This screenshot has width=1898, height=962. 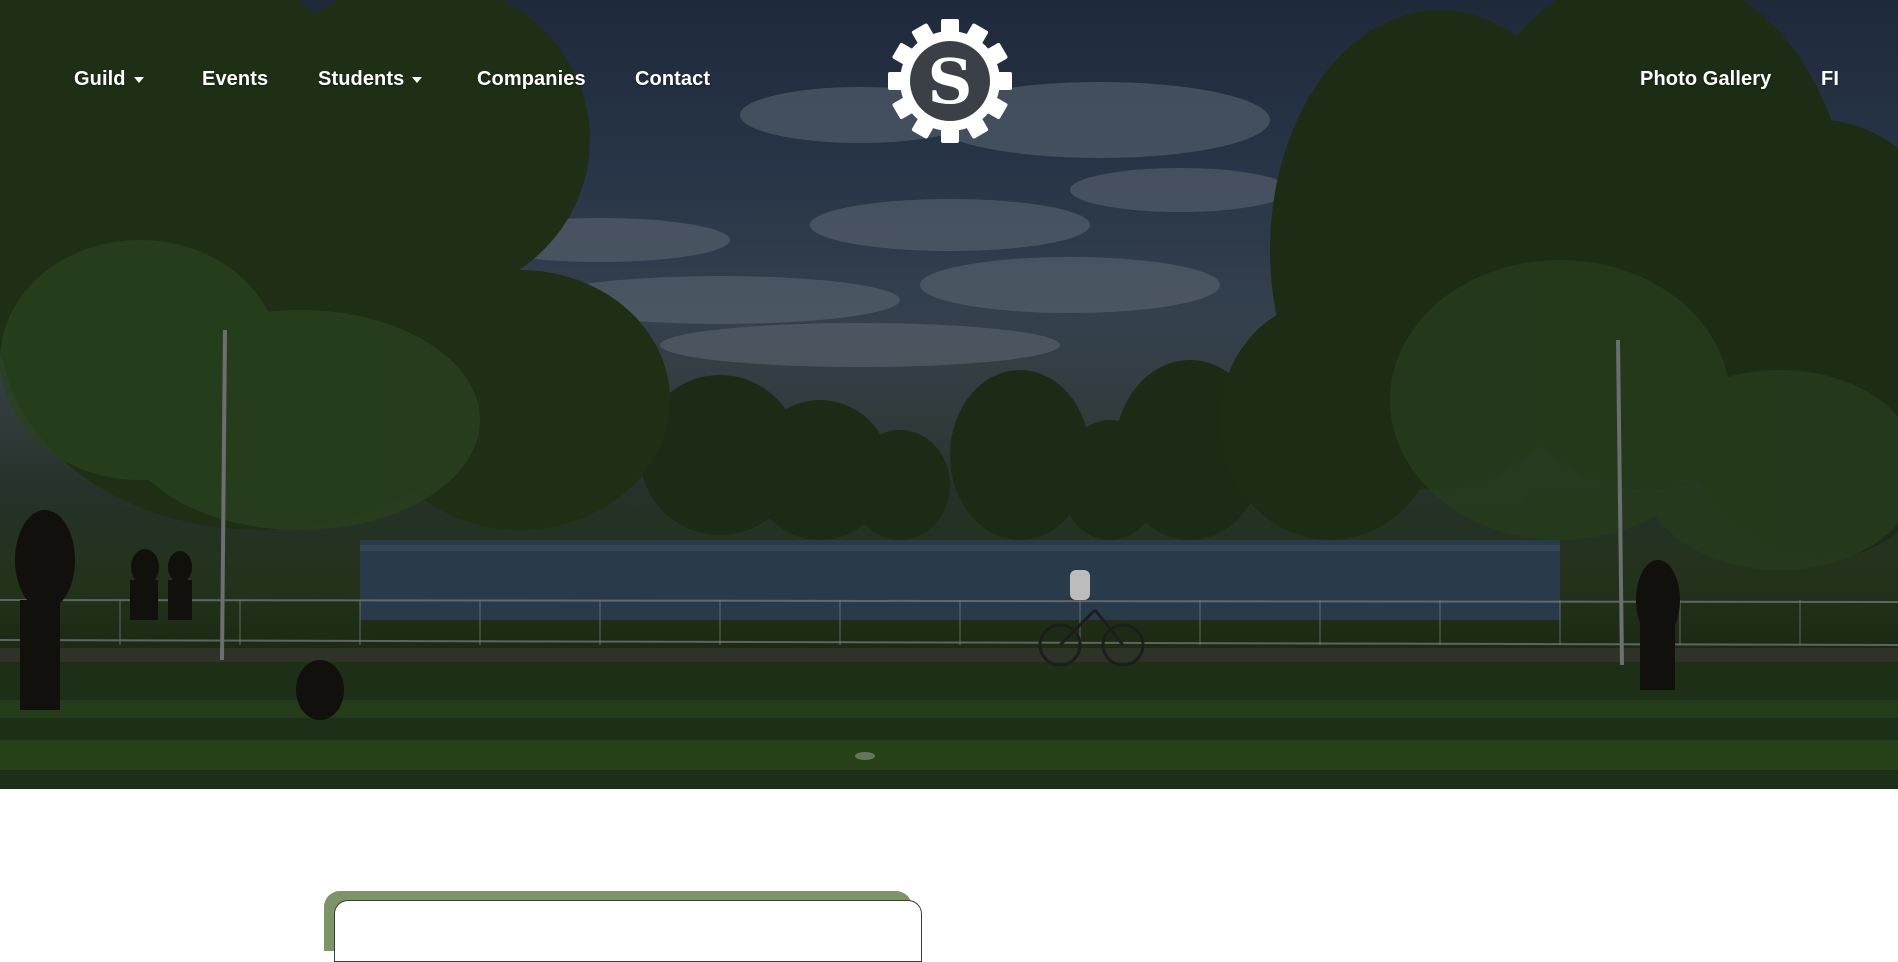 I want to click on nav-photo-gallery-label: Photo Gallery, so click(x=1706, y=79).